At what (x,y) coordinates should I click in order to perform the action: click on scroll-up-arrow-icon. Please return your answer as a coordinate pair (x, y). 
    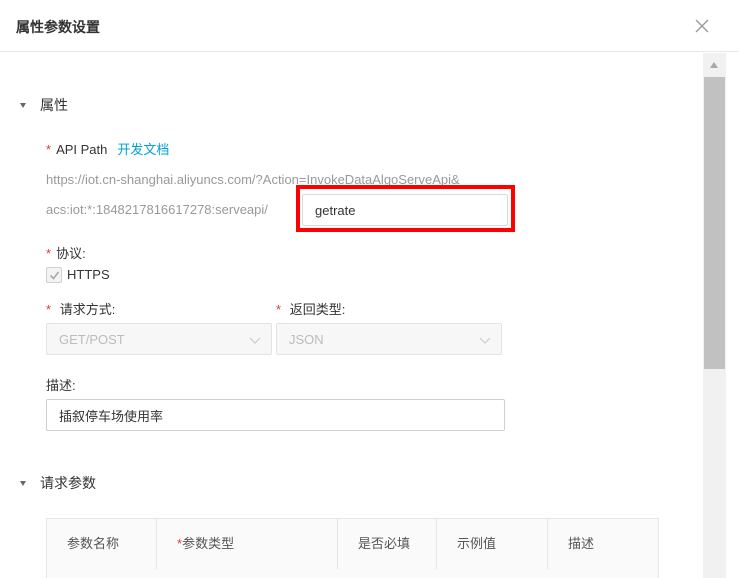
    Looking at the image, I should click on (714, 65).